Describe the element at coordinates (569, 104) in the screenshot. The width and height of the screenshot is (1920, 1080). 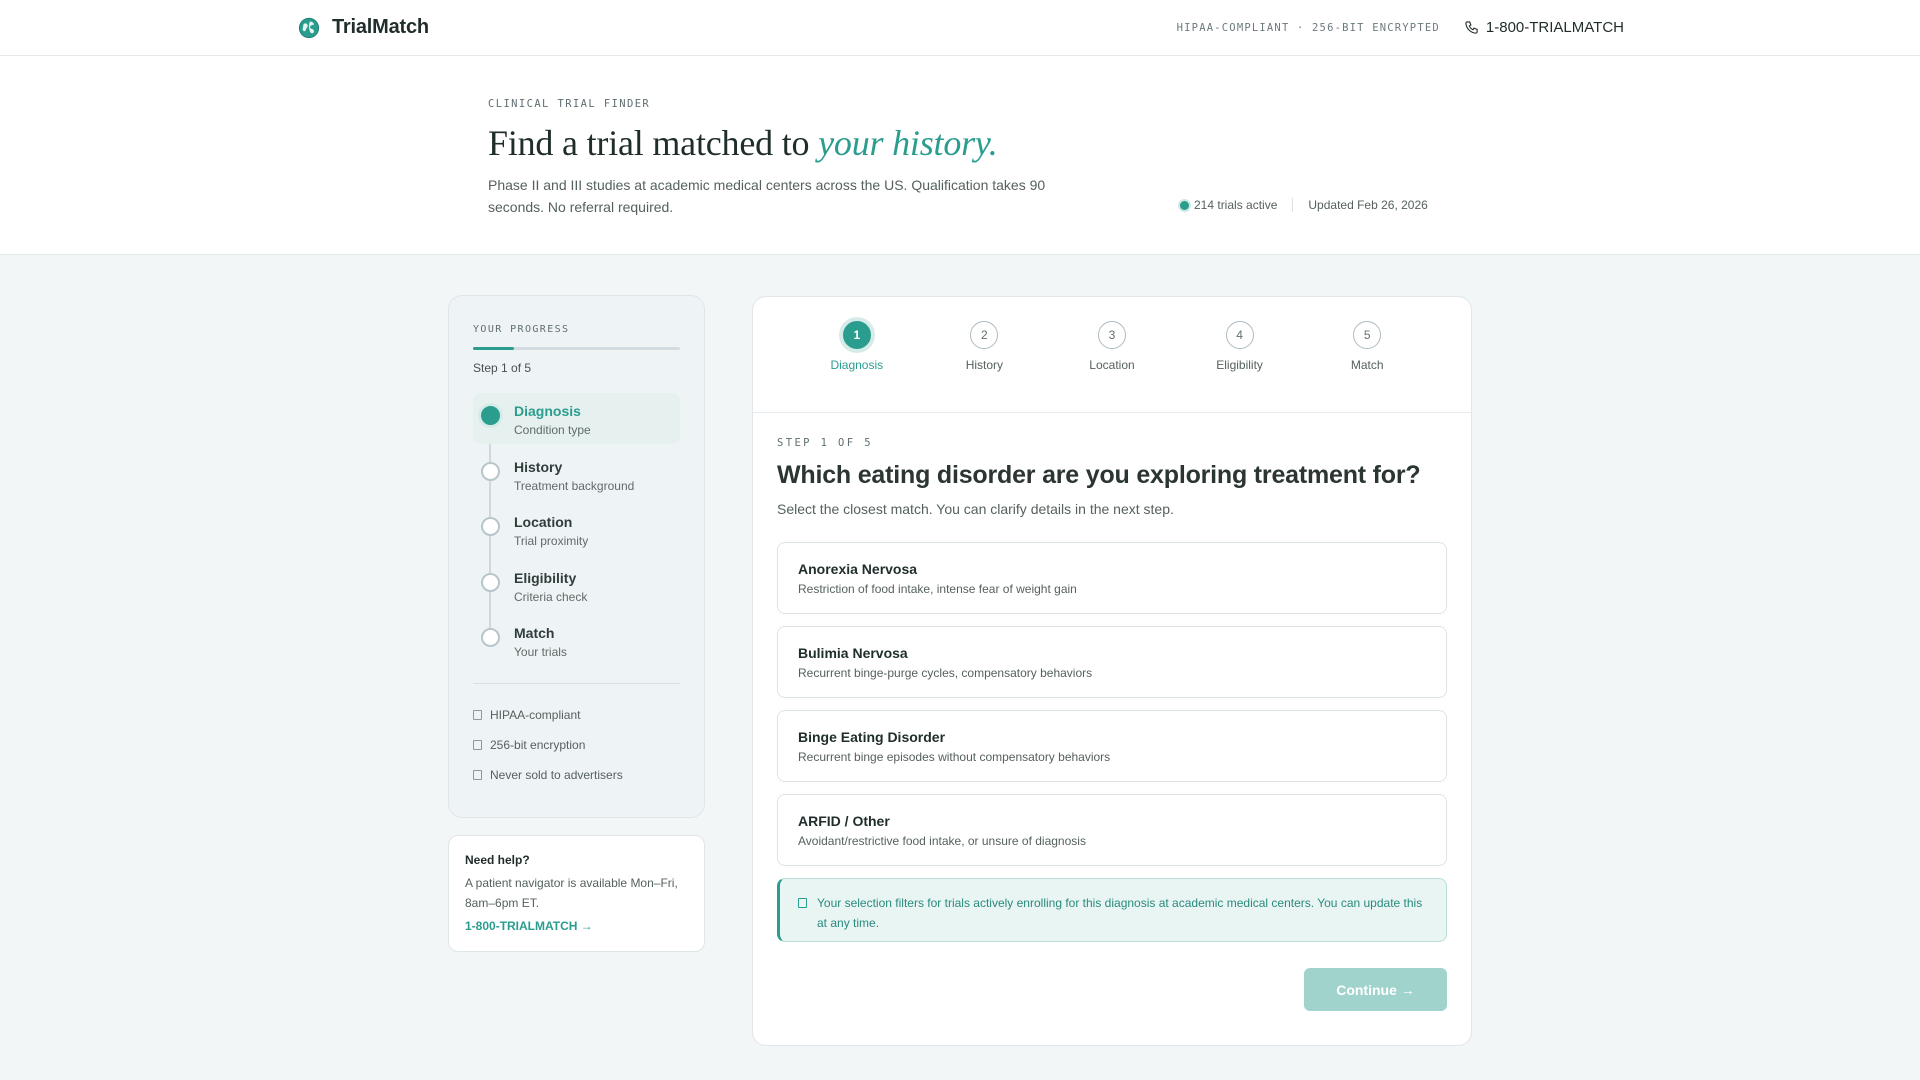
I see `hero-eyebrow: CLINICAL TRIAL FINDER` at that location.